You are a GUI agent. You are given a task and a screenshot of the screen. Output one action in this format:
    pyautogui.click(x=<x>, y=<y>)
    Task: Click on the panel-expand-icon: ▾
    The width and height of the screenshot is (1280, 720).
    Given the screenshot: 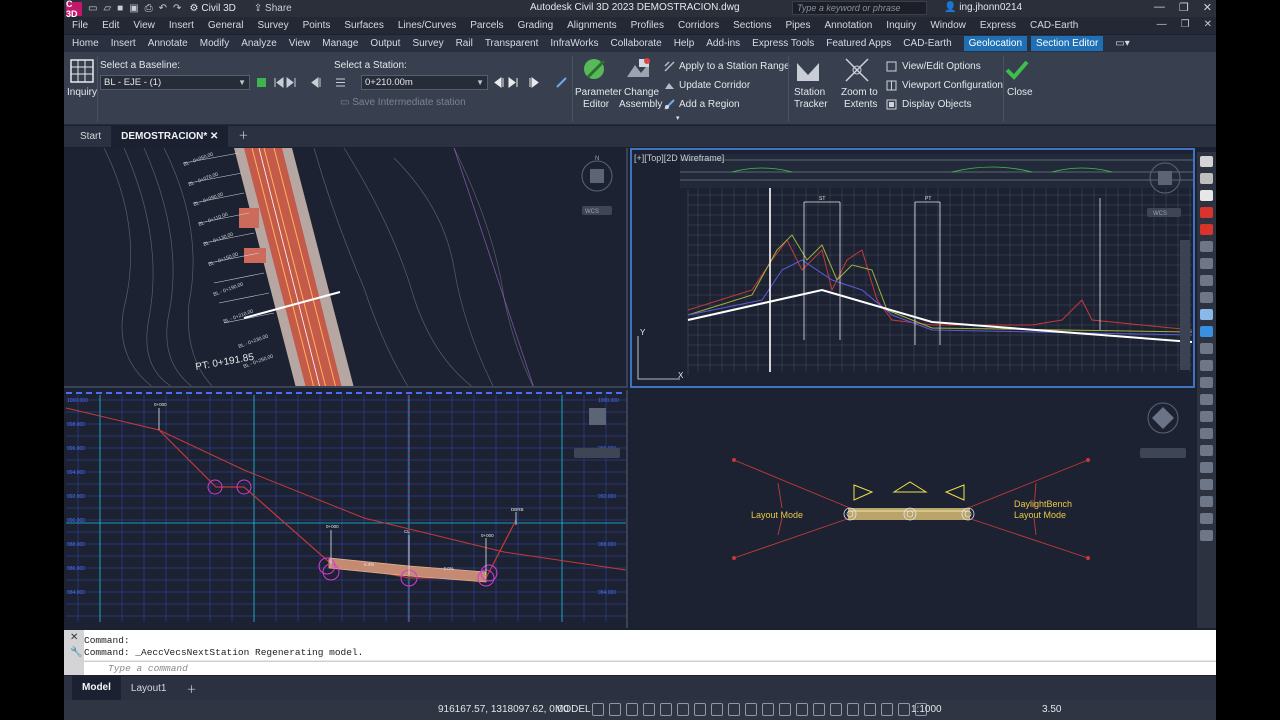 What is the action you would take?
    pyautogui.click(x=678, y=118)
    